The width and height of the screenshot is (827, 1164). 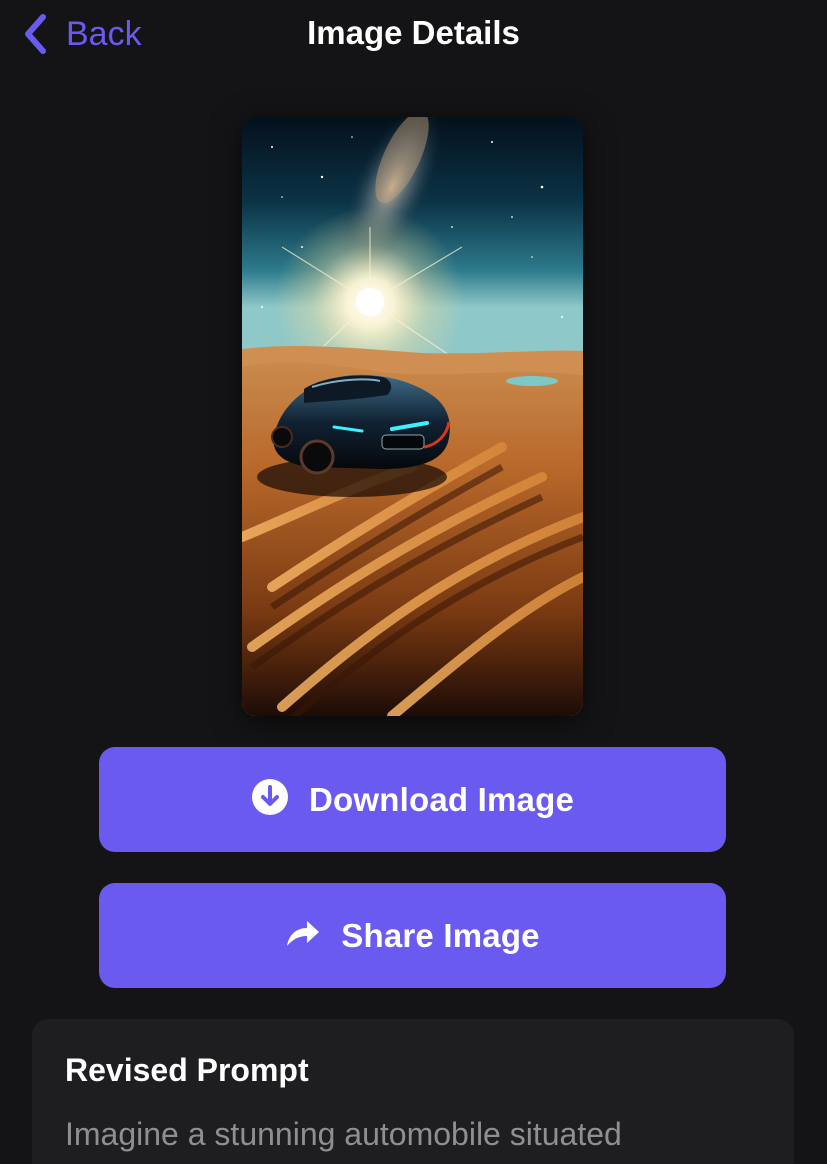 I want to click on revised-prompt-heading: Revised Prompt, so click(x=187, y=1070).